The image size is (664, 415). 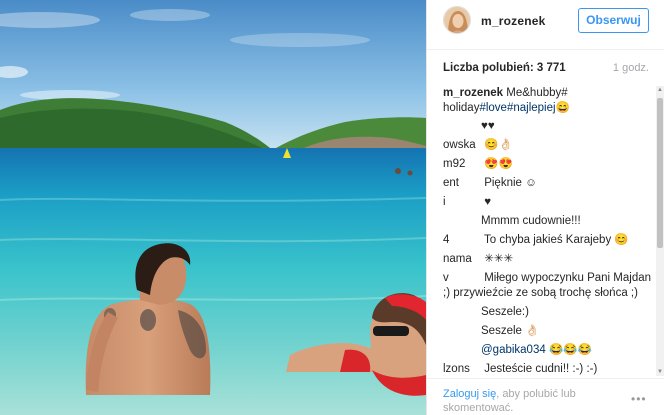 I want to click on comment-username: i, so click(x=462, y=202).